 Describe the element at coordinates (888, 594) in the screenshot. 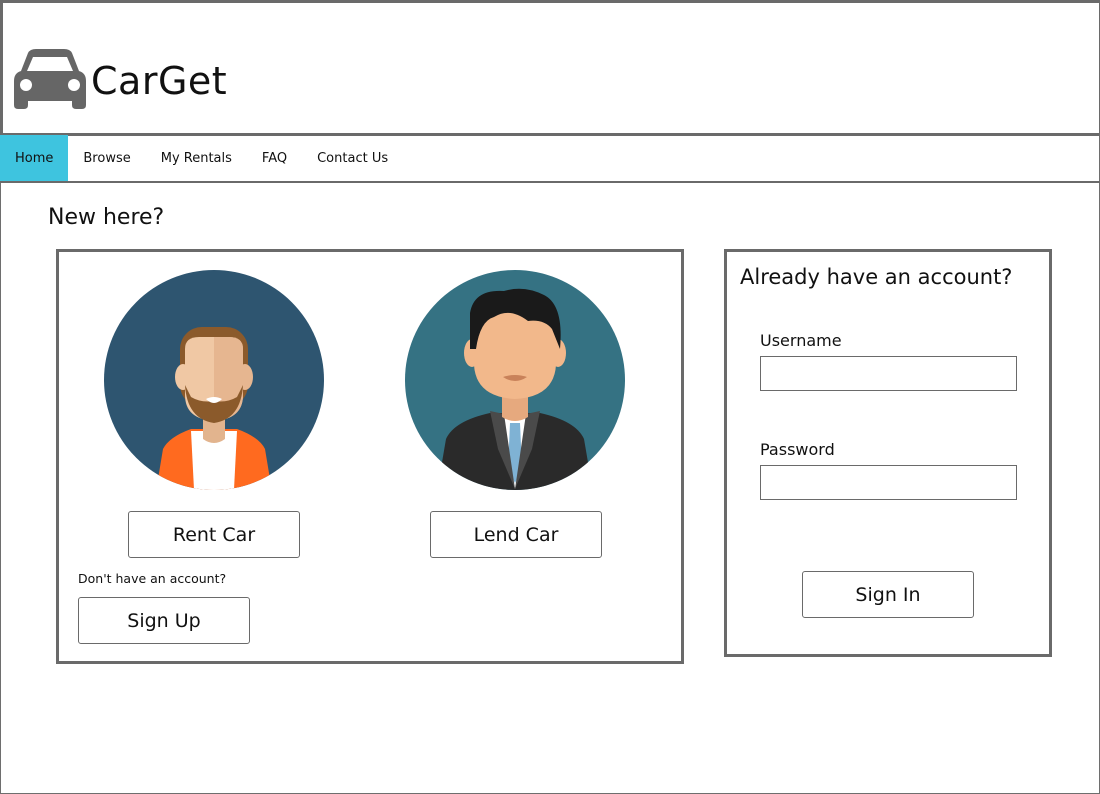

I see `sign-in-button: Sign In` at that location.